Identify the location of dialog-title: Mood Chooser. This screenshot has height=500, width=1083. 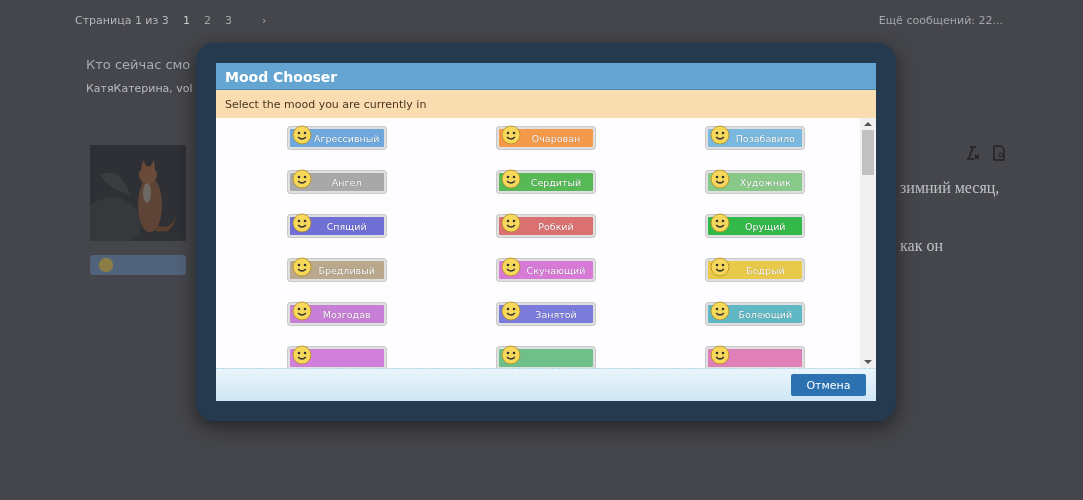
(546, 76).